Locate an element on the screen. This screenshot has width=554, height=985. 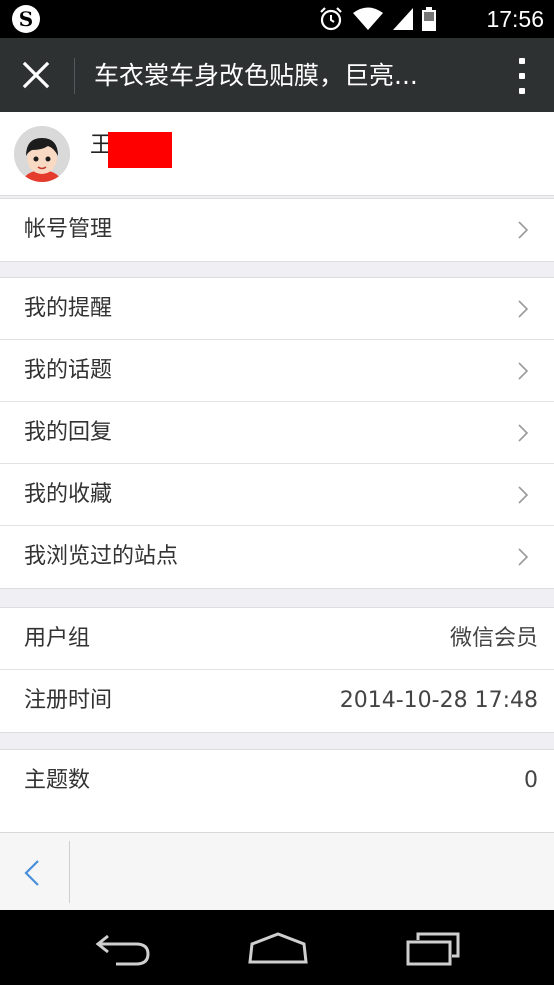
stats-group: 主题数 0 is located at coordinates (277, 791).